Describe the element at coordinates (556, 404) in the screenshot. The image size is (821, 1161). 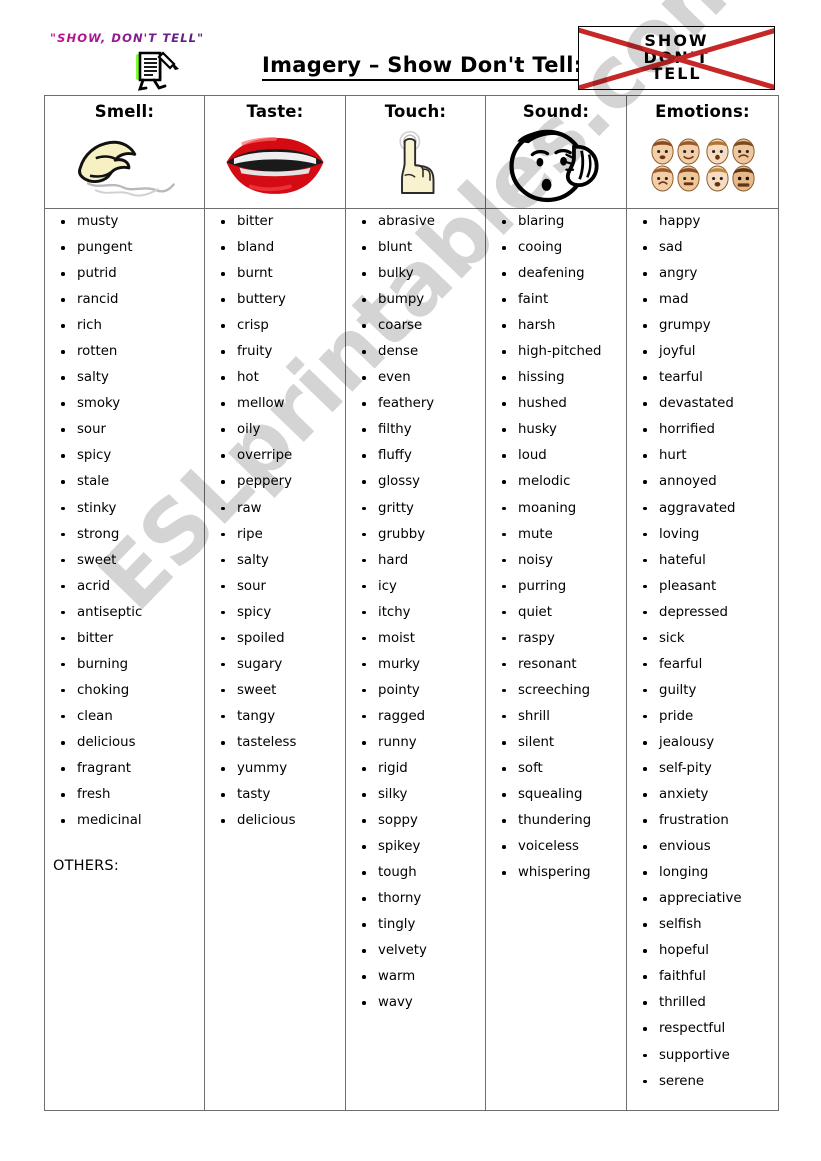
I see `word-item: hushed` at that location.